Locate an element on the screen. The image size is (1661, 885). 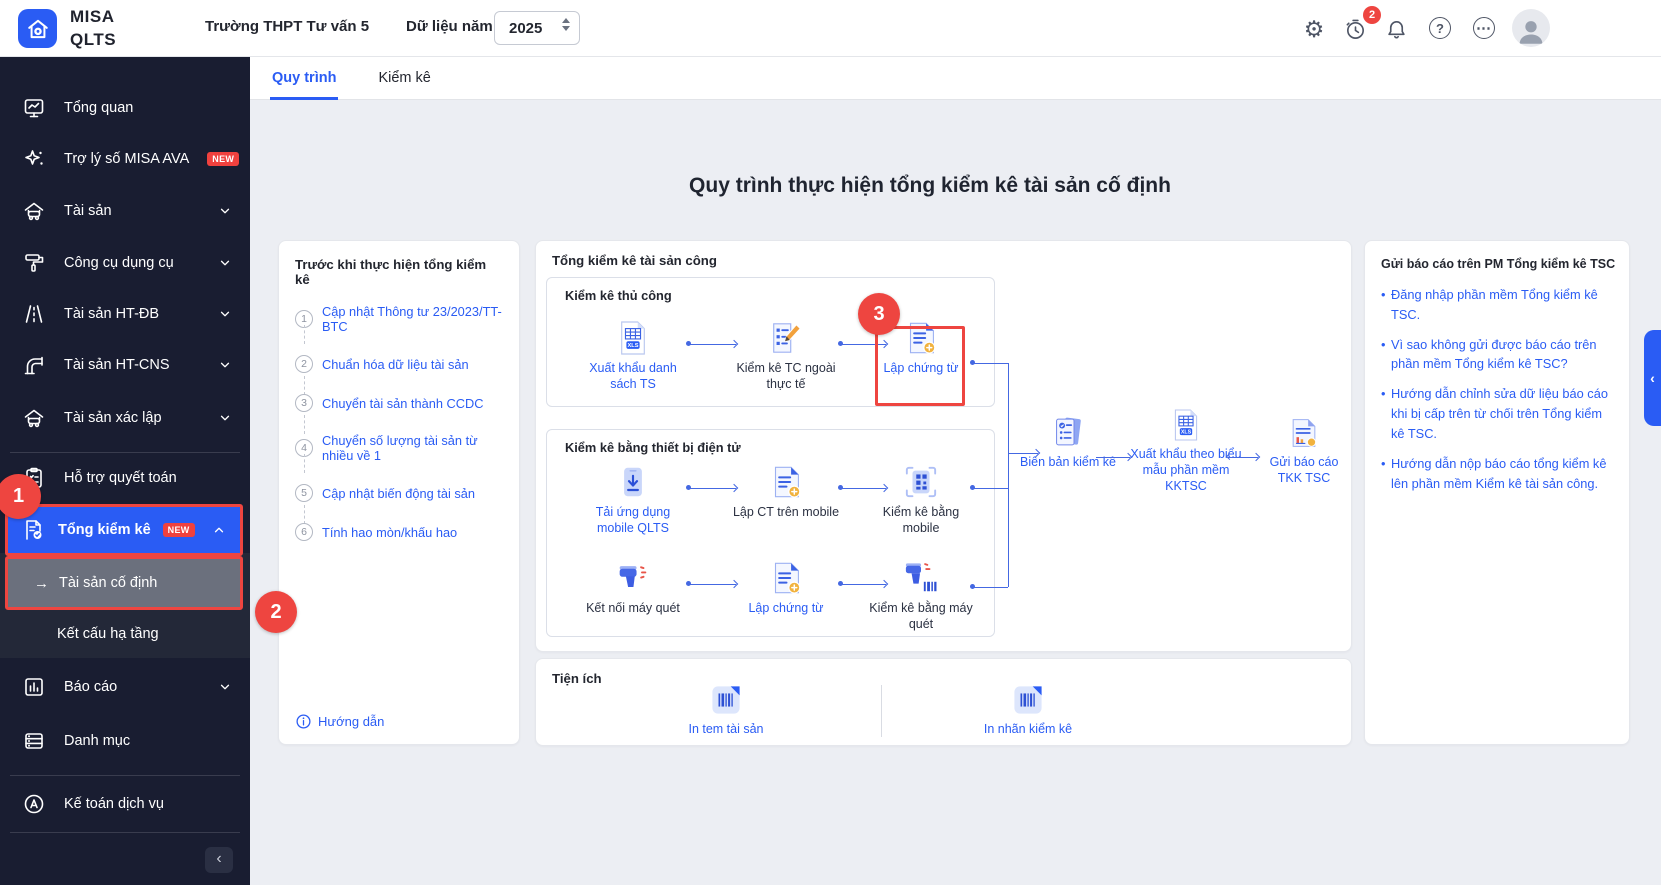
sidebar-item-tong-quan: Tổng quan is located at coordinates (125, 107).